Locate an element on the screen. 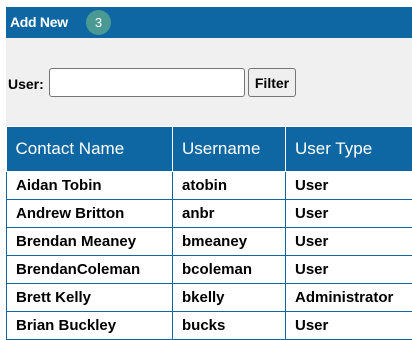  table-row: Aidan Tobin atobin User is located at coordinates (209, 185).